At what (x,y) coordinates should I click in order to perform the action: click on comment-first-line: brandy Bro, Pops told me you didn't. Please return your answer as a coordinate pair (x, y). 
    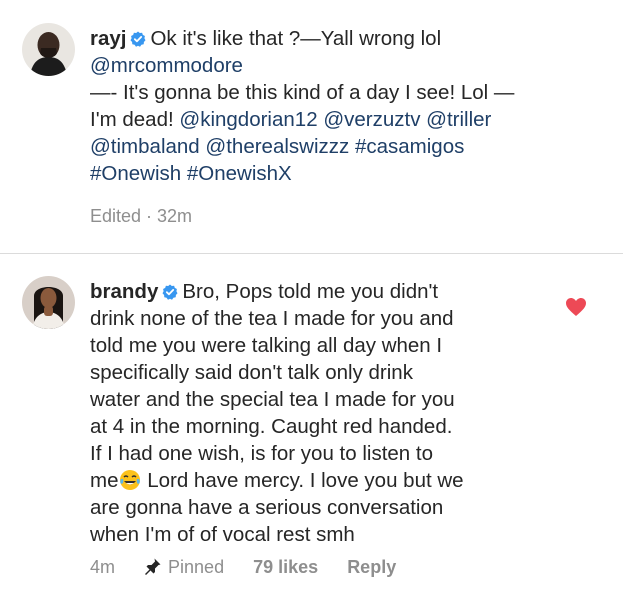
    Looking at the image, I should click on (277, 291).